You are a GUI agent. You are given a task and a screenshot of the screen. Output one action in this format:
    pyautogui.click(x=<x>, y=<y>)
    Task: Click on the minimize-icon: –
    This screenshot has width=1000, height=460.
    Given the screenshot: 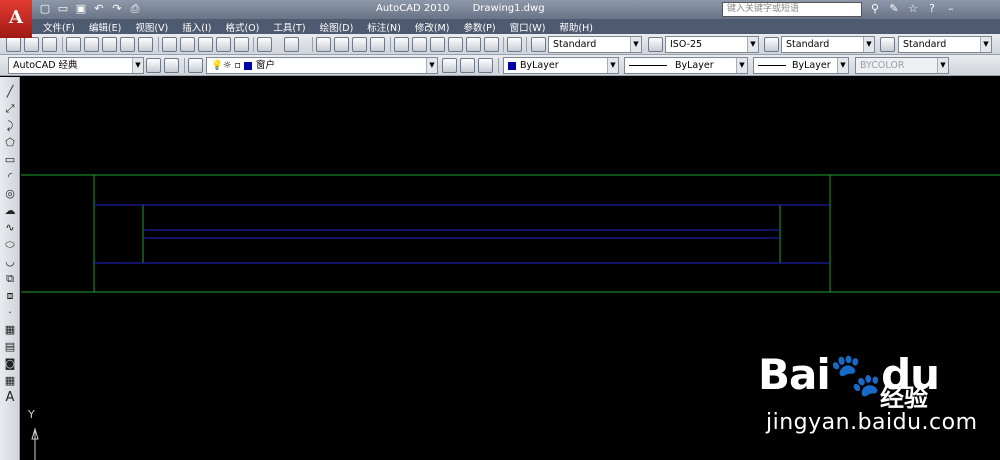 What is the action you would take?
    pyautogui.click(x=951, y=9)
    